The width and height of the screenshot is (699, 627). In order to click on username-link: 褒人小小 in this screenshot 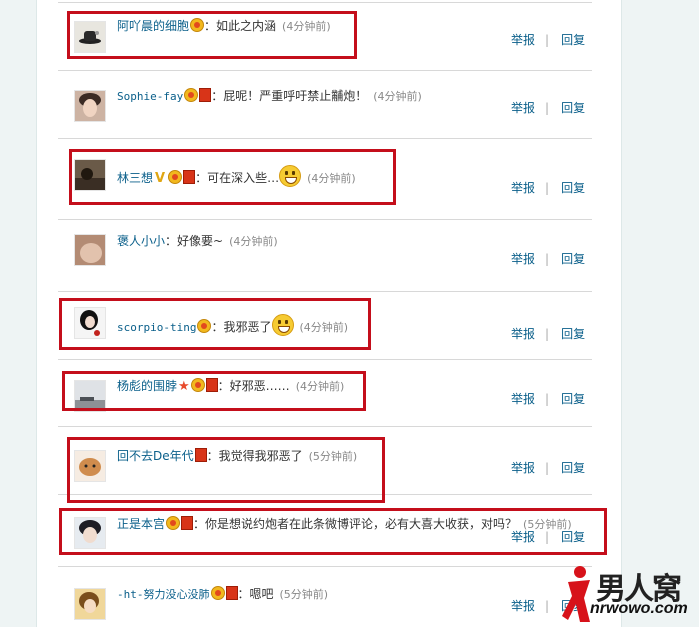, I will do `click(141, 241)`.